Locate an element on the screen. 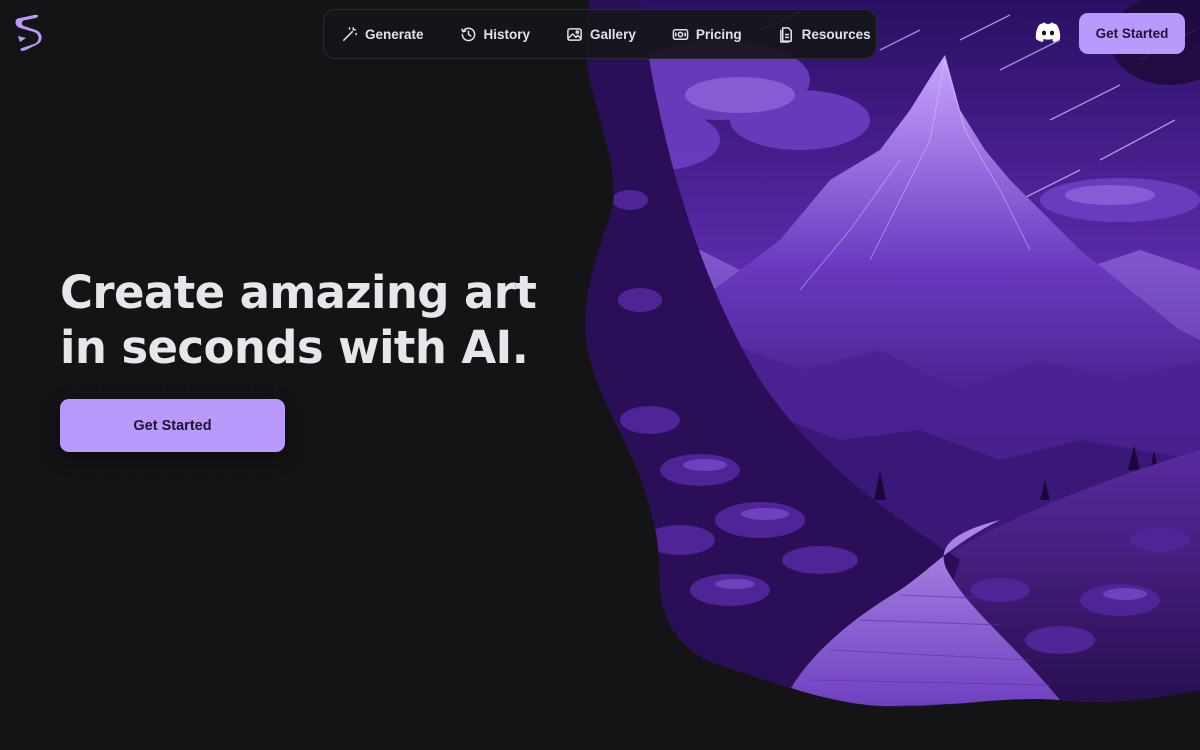  nav-generate: Generate is located at coordinates (382, 34).